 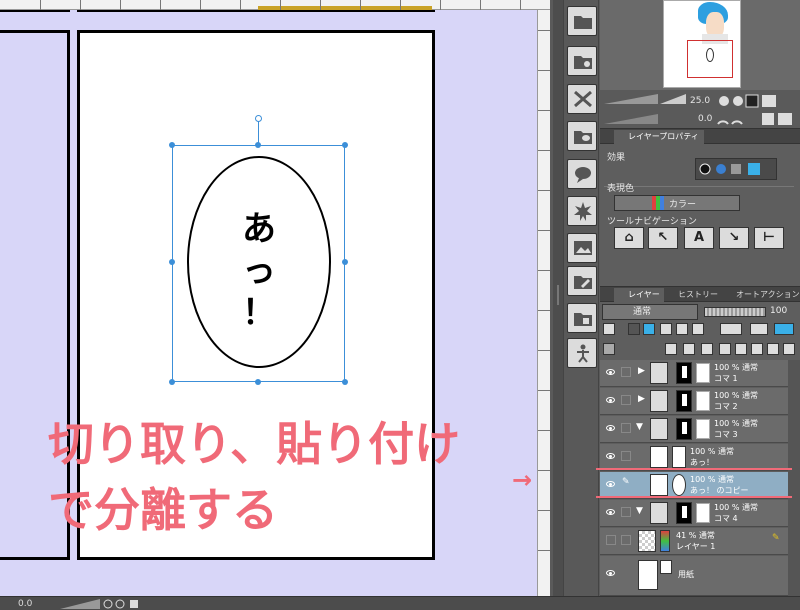 I want to click on effect-tone-icon, so click(x=736, y=169).